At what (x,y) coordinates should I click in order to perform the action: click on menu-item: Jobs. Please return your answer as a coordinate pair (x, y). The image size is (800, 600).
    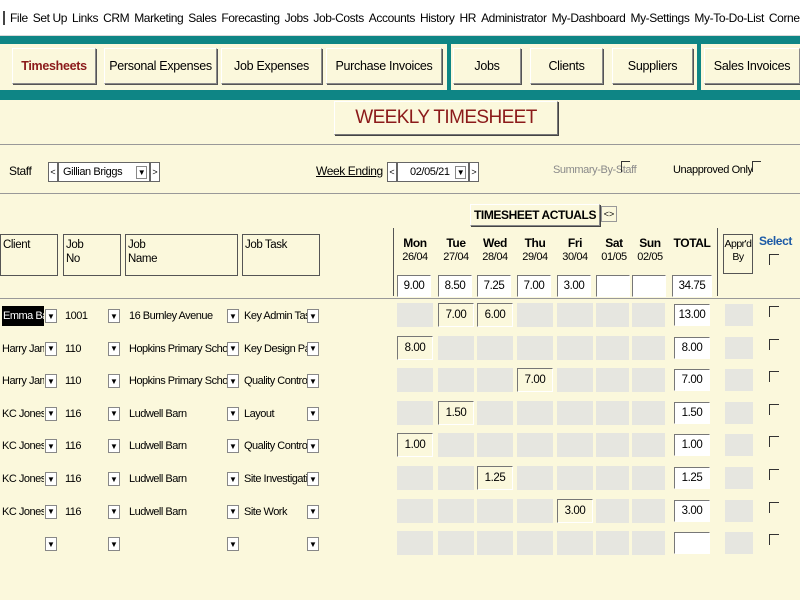
    Looking at the image, I should click on (297, 18).